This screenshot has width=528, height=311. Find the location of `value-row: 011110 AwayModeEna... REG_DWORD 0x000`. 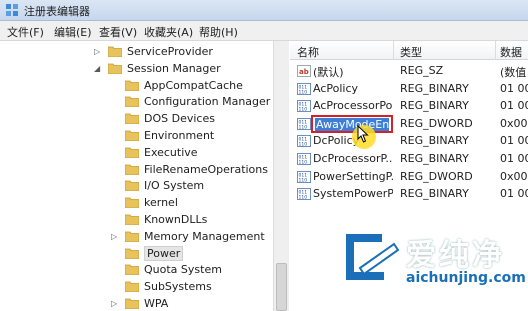

value-row: 011110 AwayModeEna... REG_DWORD 0x000 is located at coordinates (409, 123).